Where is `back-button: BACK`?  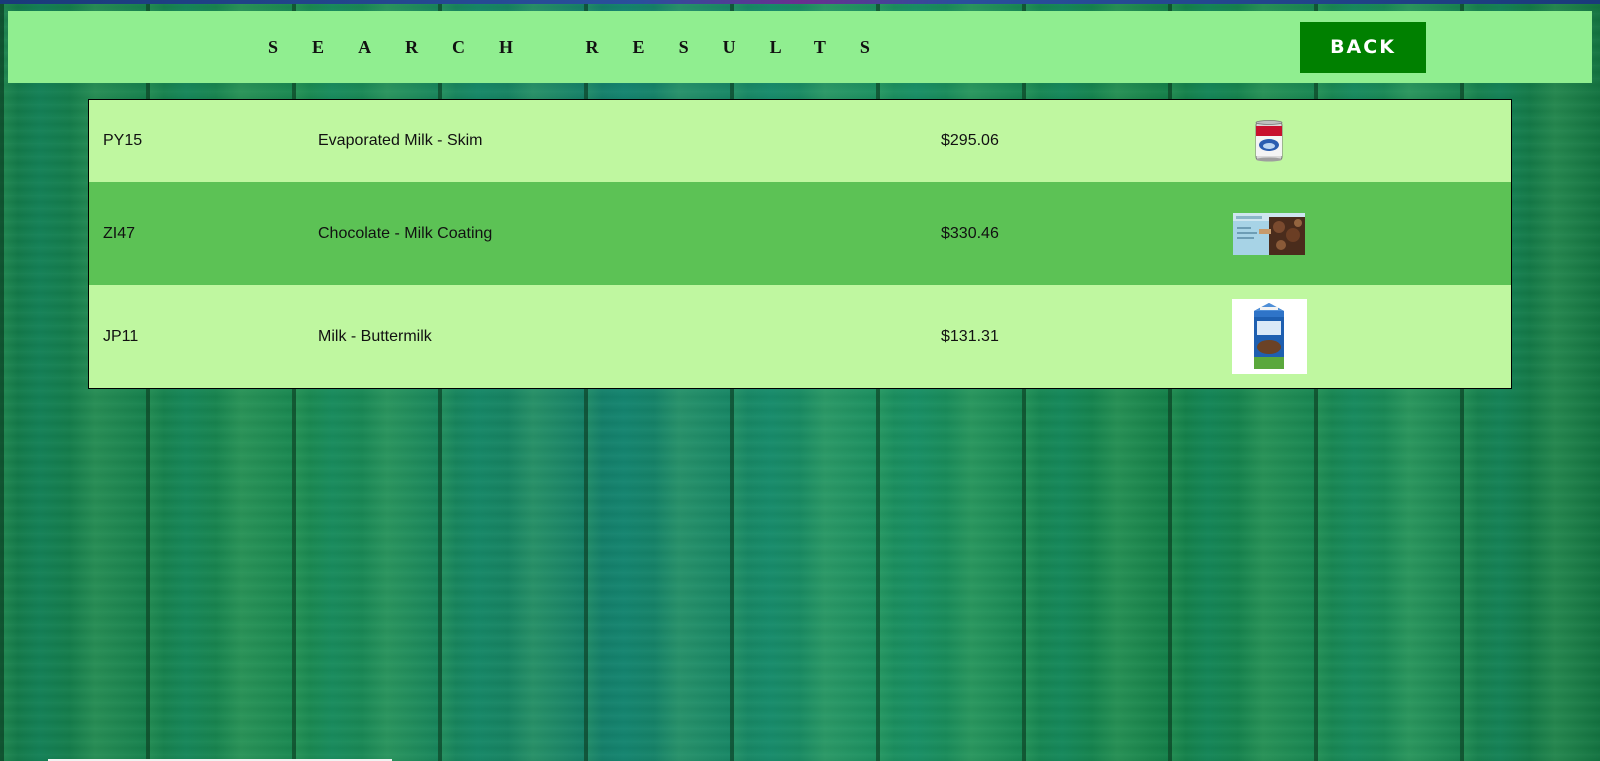 back-button: BACK is located at coordinates (1363, 47).